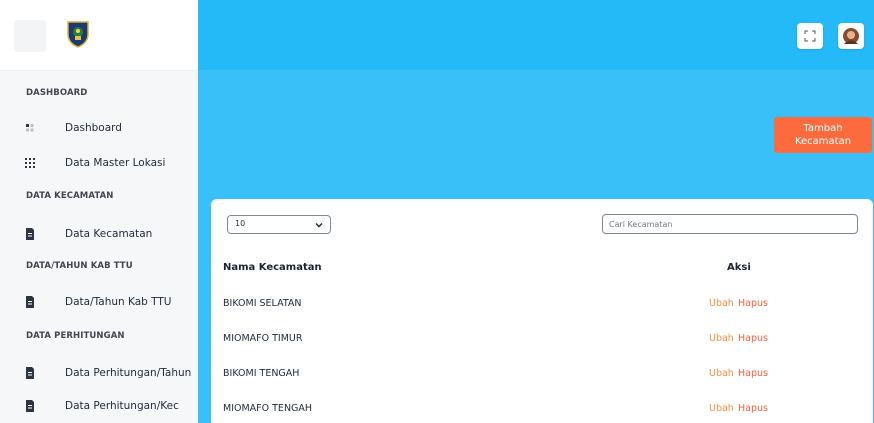 This screenshot has height=423, width=874. I want to click on sidebar-item-data-kecamatan: Data Kecamatan, so click(109, 236).